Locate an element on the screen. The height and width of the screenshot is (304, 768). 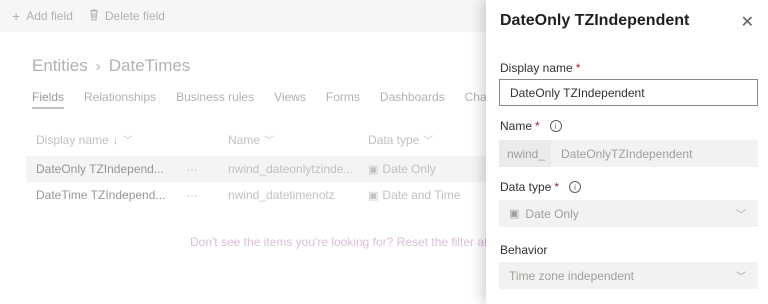
behavior-label-text: Behavior is located at coordinates (524, 250).